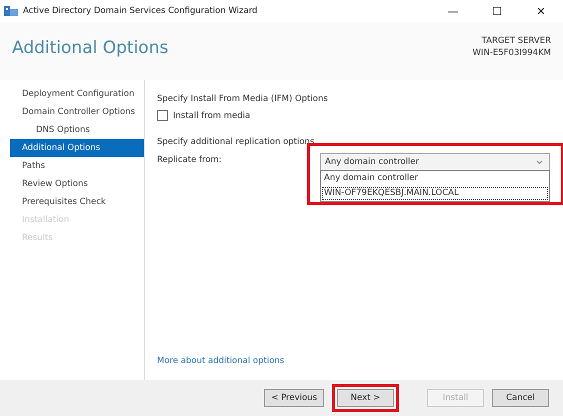 The height and width of the screenshot is (416, 563). Describe the element at coordinates (162, 115) in the screenshot. I see `checkbox` at that location.